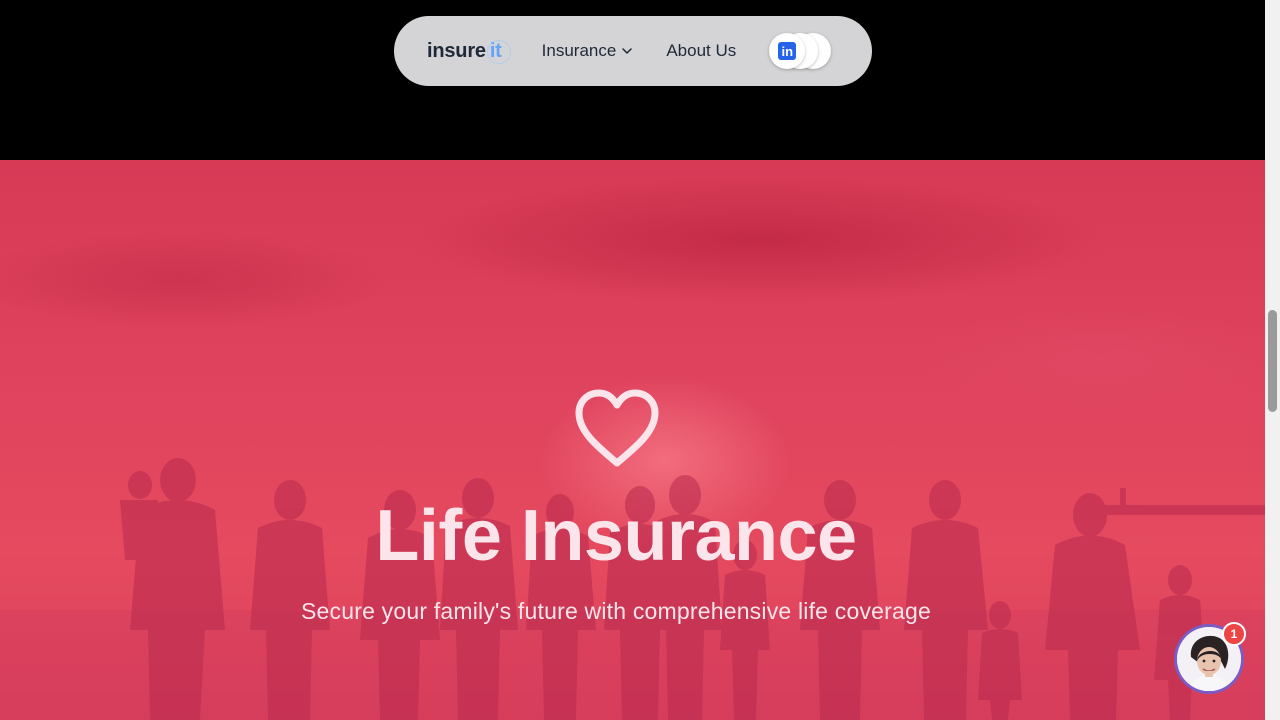 The width and height of the screenshot is (1280, 720). Describe the element at coordinates (579, 50) in the screenshot. I see `nav-insurance-label: Insurance` at that location.